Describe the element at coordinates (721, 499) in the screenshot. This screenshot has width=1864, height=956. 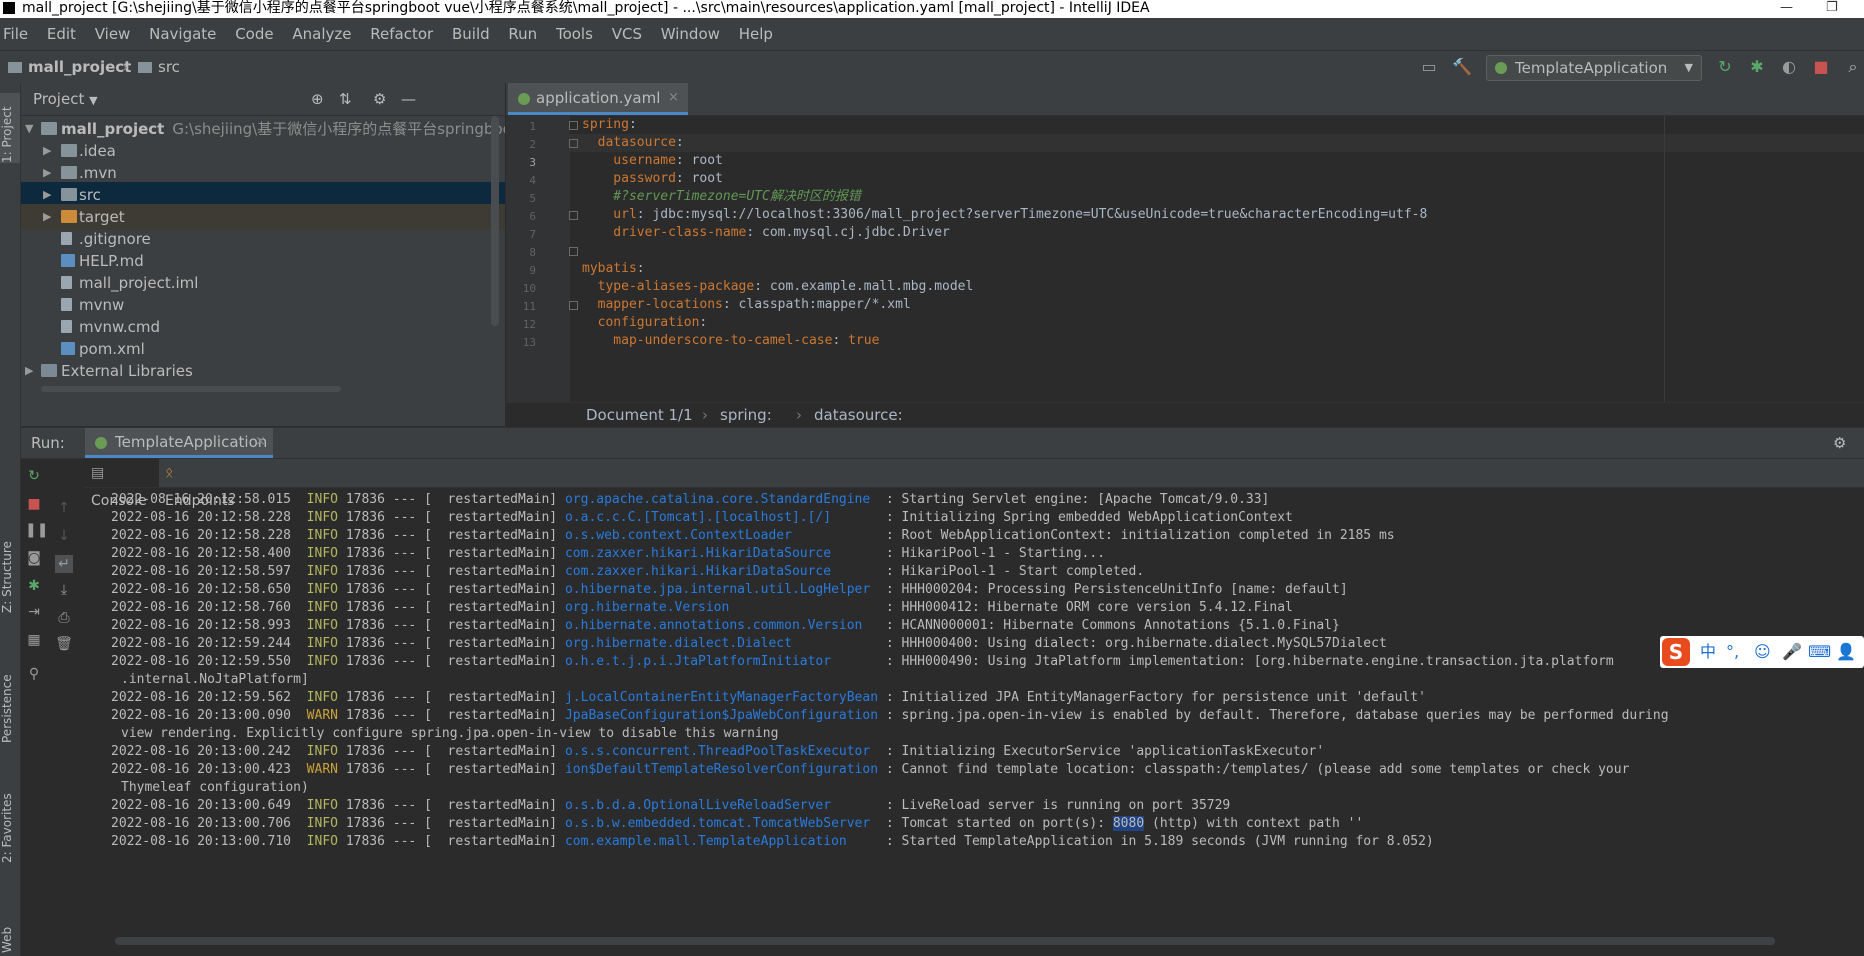
I see `log-logger: org.apache.catalina.core.StandardEngine` at that location.